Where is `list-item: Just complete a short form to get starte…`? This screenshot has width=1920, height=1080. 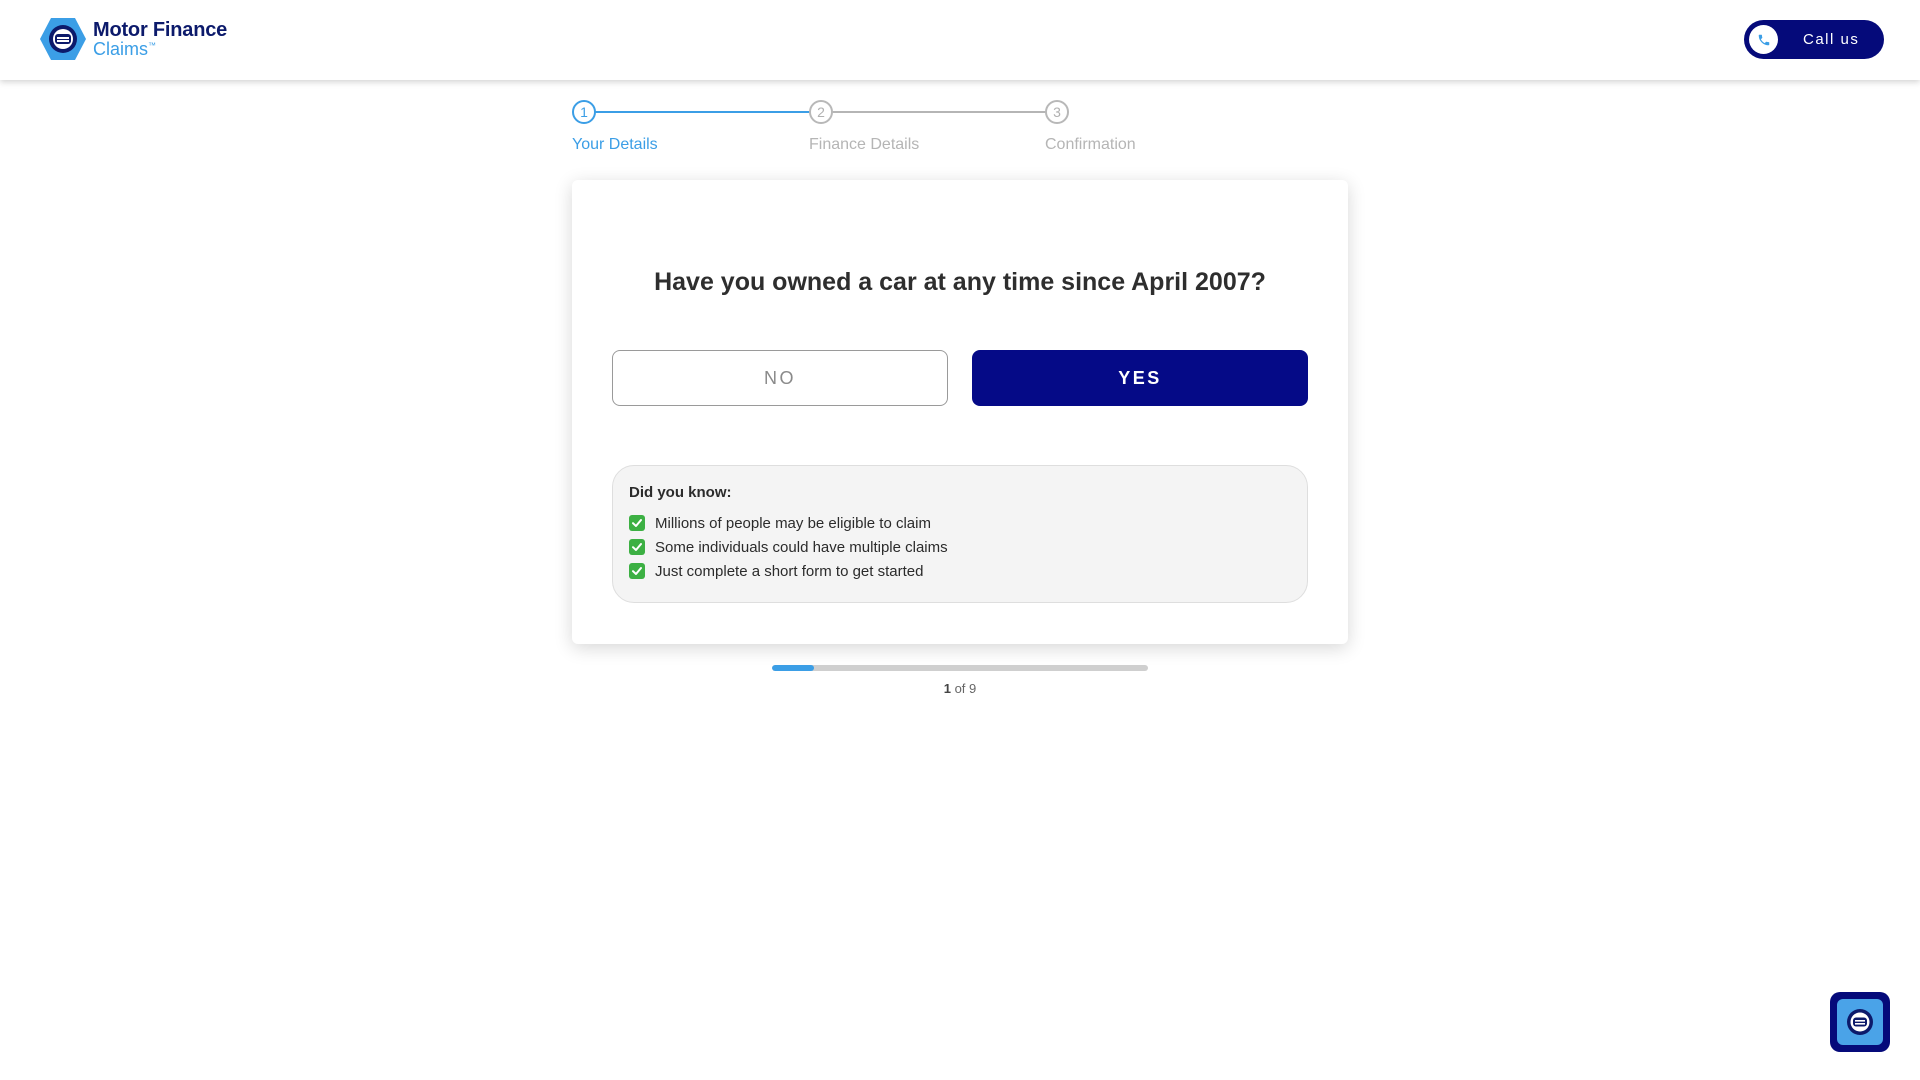 list-item: Just complete a short form to get starte… is located at coordinates (960, 571).